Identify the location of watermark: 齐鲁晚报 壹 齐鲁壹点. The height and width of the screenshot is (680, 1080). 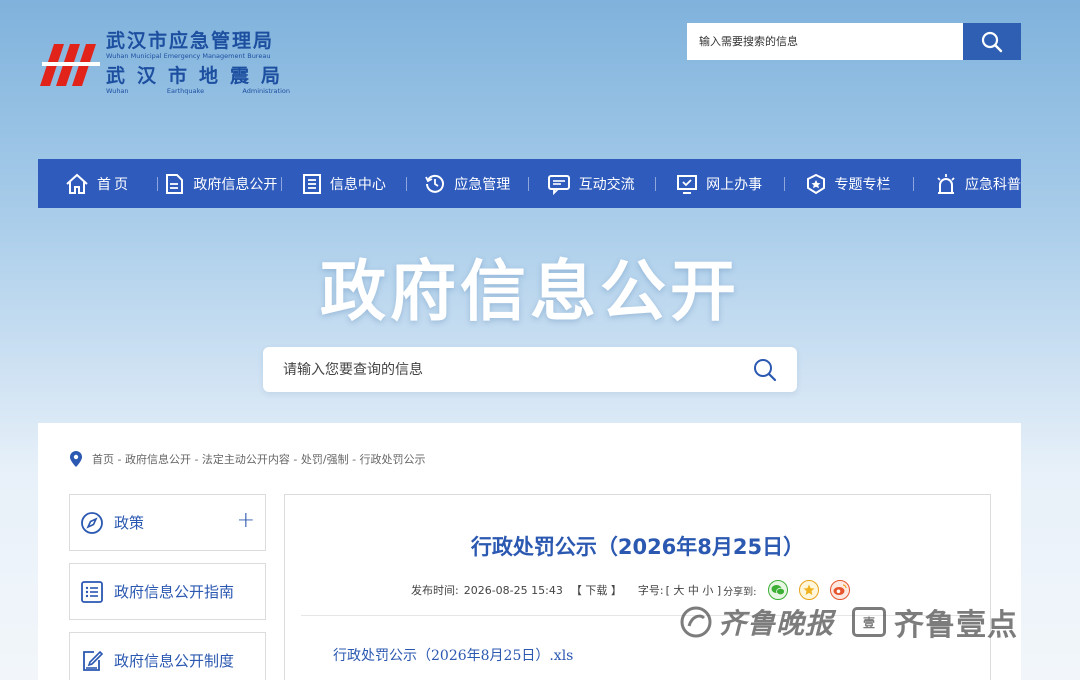
(849, 622).